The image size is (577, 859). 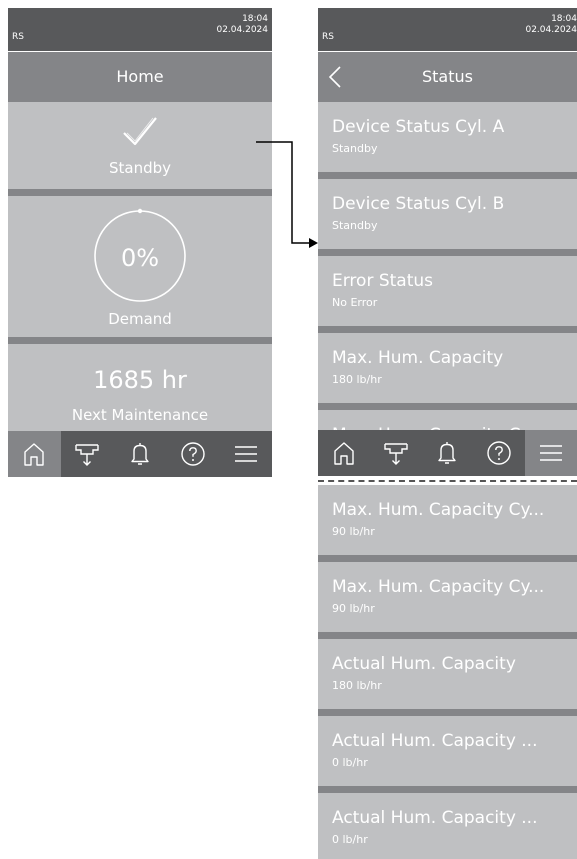 I want to click on status-item: Error Status No Error, so click(x=447, y=291).